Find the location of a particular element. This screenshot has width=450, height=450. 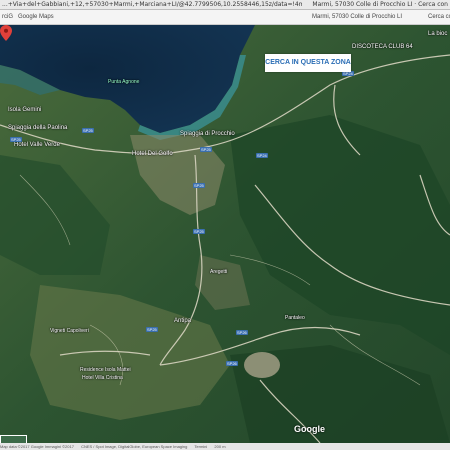

search-this-area-button: CERCA IN QUESTA ZONA is located at coordinates (308, 63).